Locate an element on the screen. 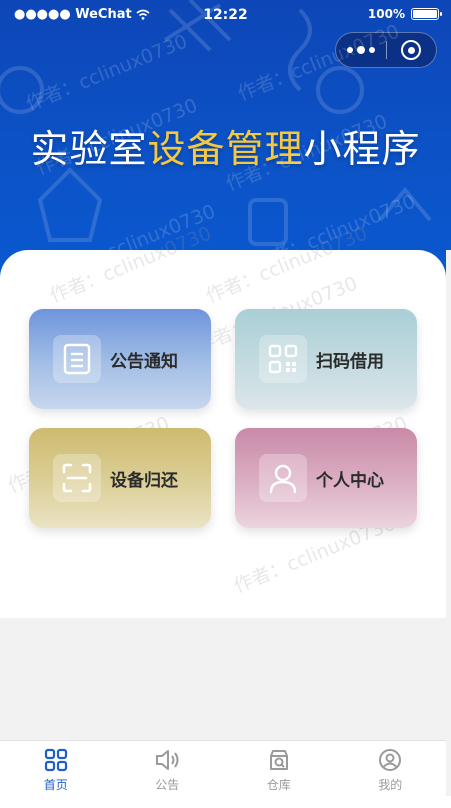  tab-home-label: 首页 is located at coordinates (55, 785).